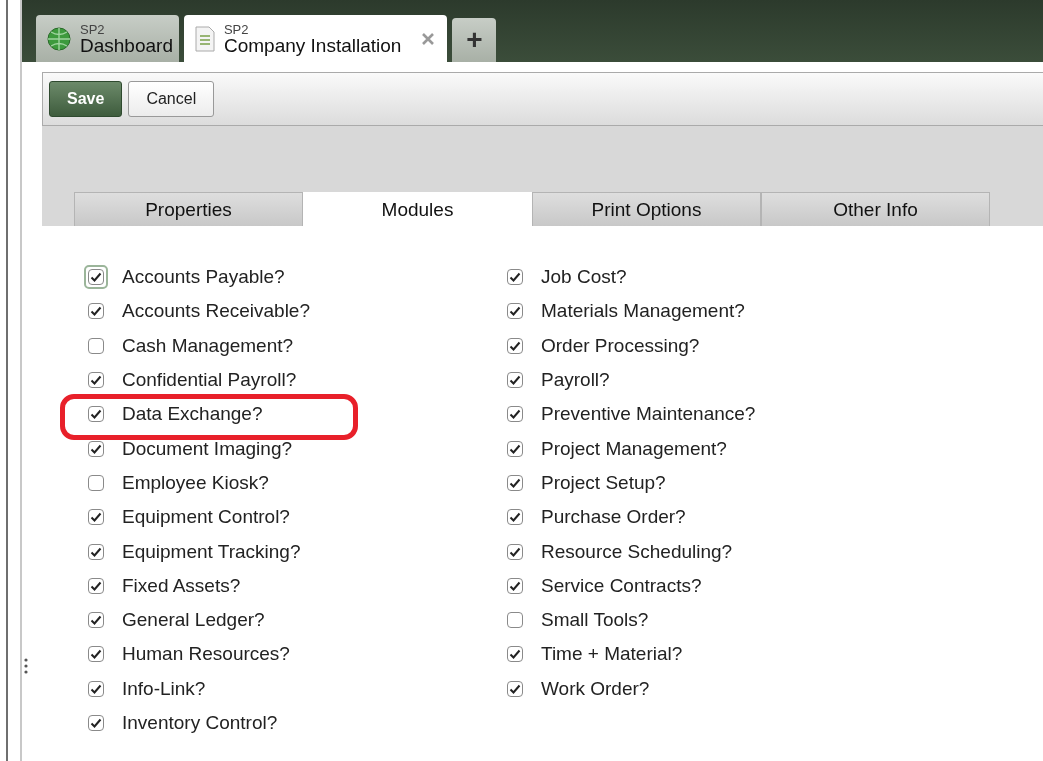  I want to click on checkbox-label: Small Tools?, so click(595, 620).